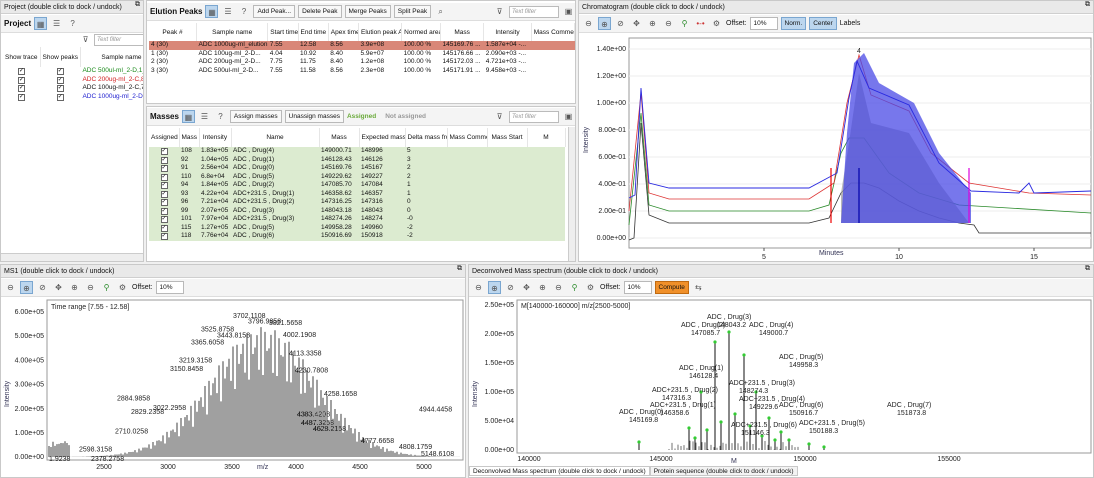  I want to click on mass-row: ✓ 91 2.56e+04 ADC , Drug(0) 145169.76 145167 2, so click(357, 168).